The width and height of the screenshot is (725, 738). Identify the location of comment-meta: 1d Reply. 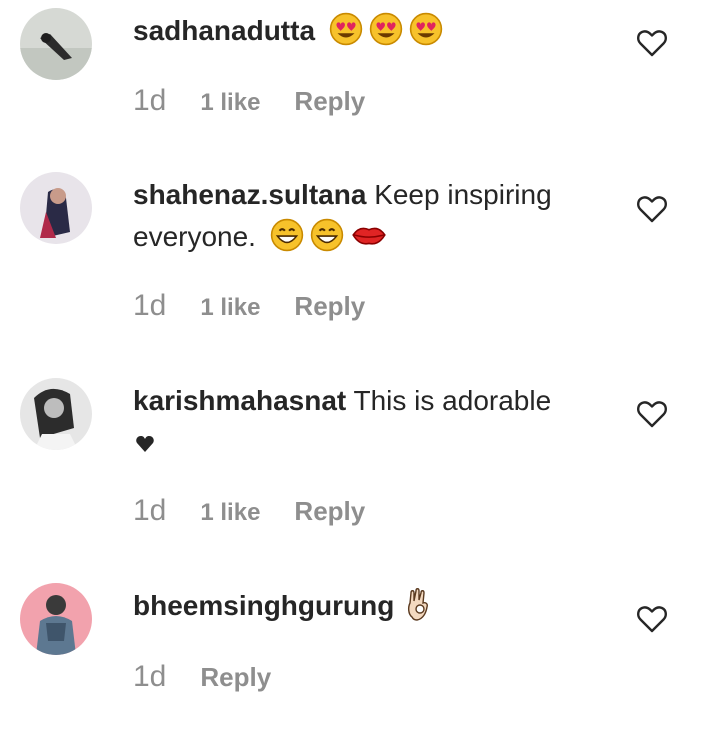
(202, 677).